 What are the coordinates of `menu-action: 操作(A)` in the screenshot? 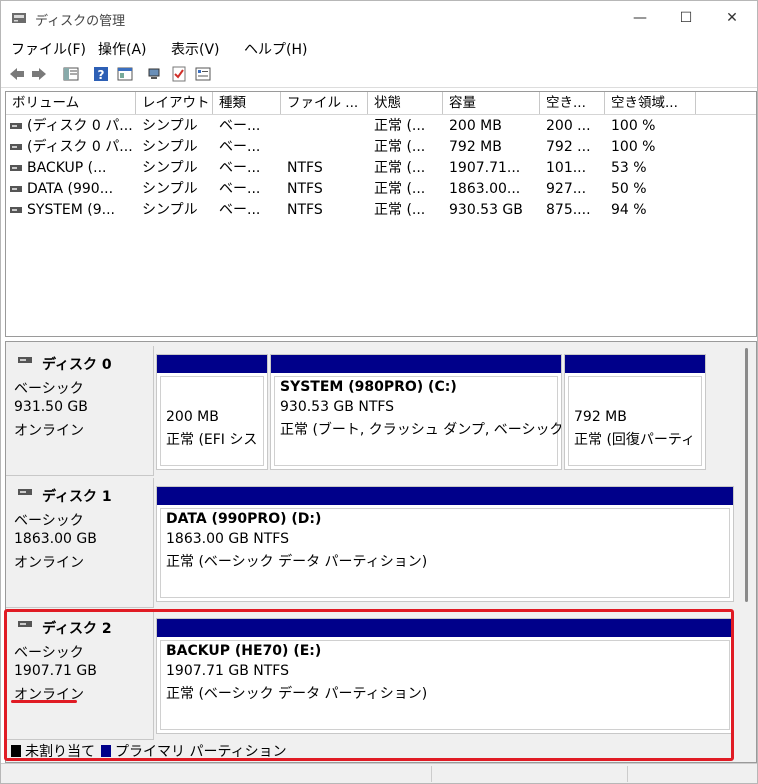 It's located at (122, 49).